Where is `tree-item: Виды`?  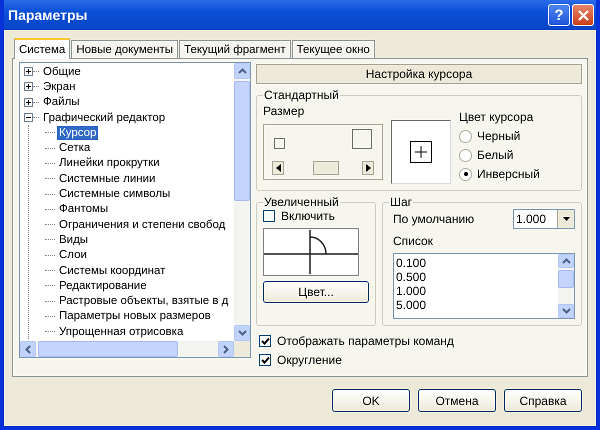 tree-item: Виды is located at coordinates (73, 239).